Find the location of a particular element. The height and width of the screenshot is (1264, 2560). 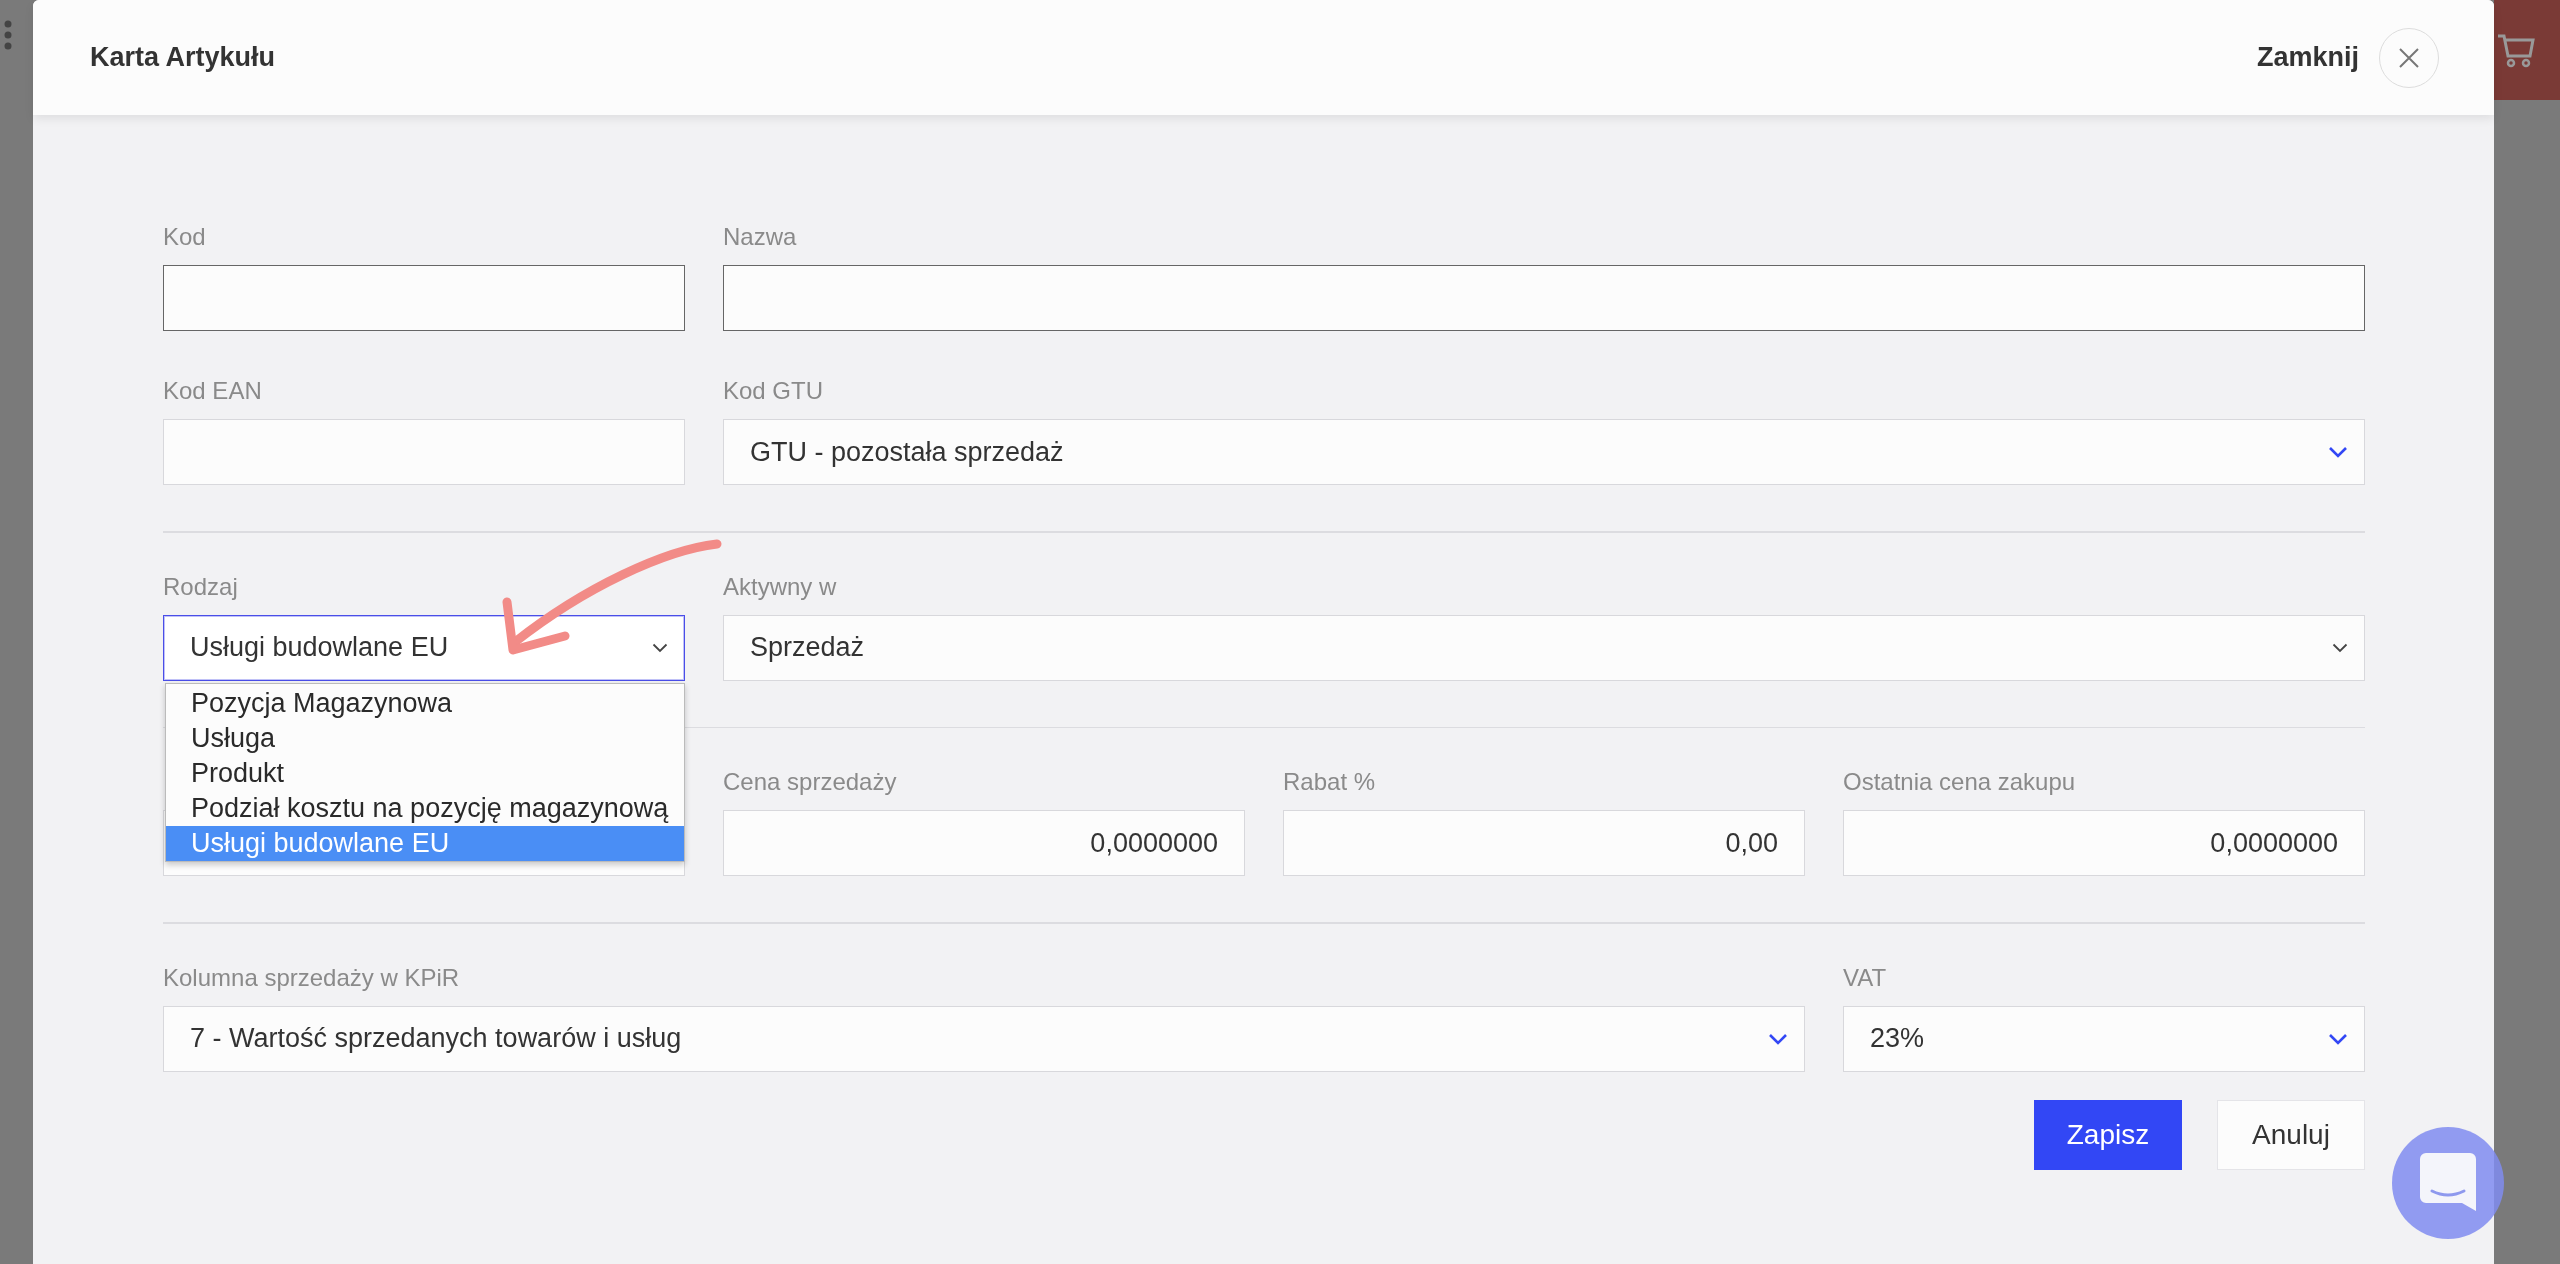

cancel-button: Anuluj is located at coordinates (2291, 1134).